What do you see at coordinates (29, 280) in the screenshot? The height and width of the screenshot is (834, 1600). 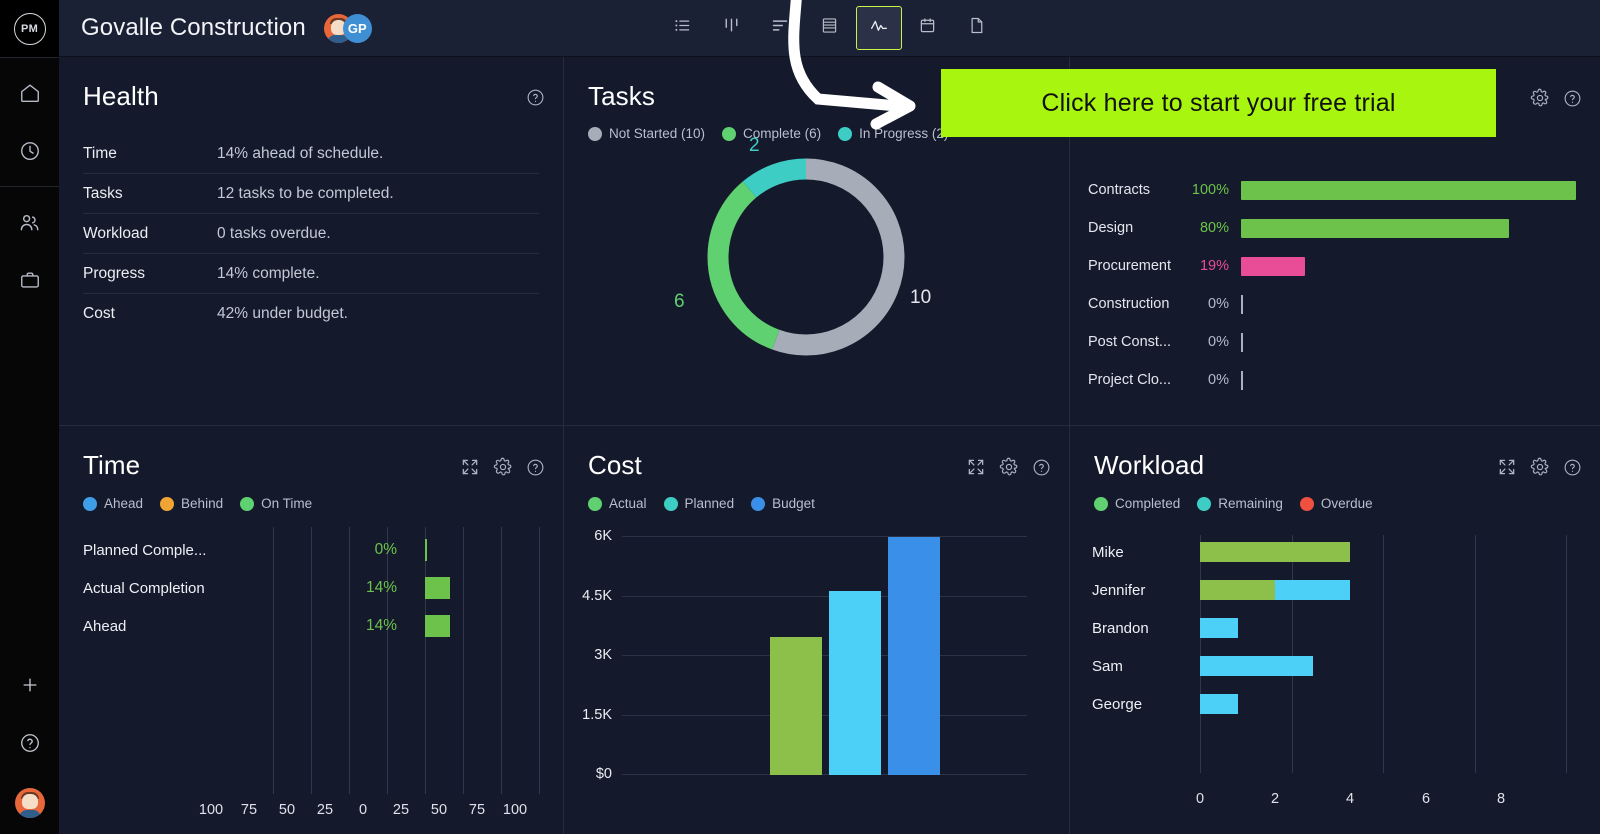 I see `sidebar-item-projects` at bounding box center [29, 280].